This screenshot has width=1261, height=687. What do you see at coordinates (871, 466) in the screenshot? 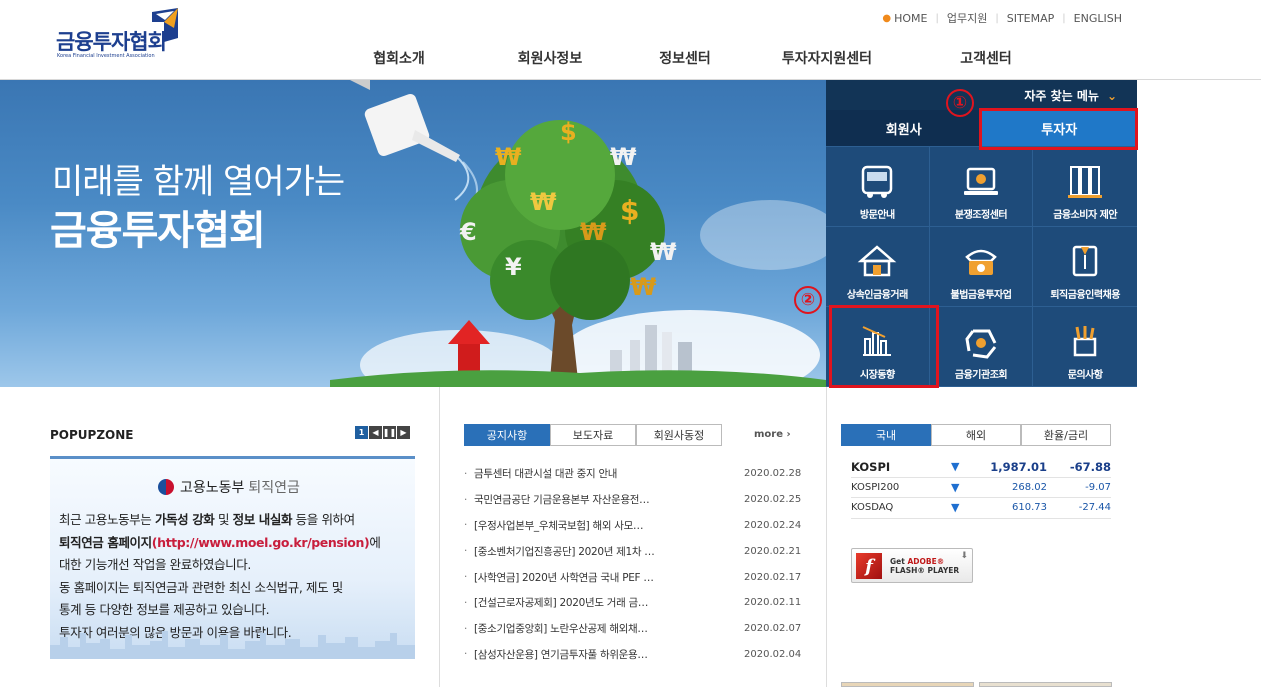
I see `index-name: KOSPI` at bounding box center [871, 466].